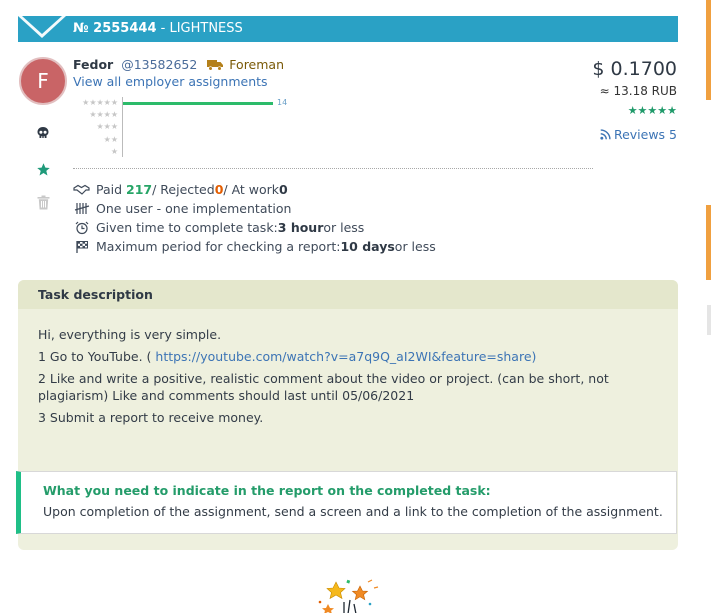 Image resolution: width=711 pixels, height=613 pixels. What do you see at coordinates (367, 246) in the screenshot?
I see `check-value: 10 days` at bounding box center [367, 246].